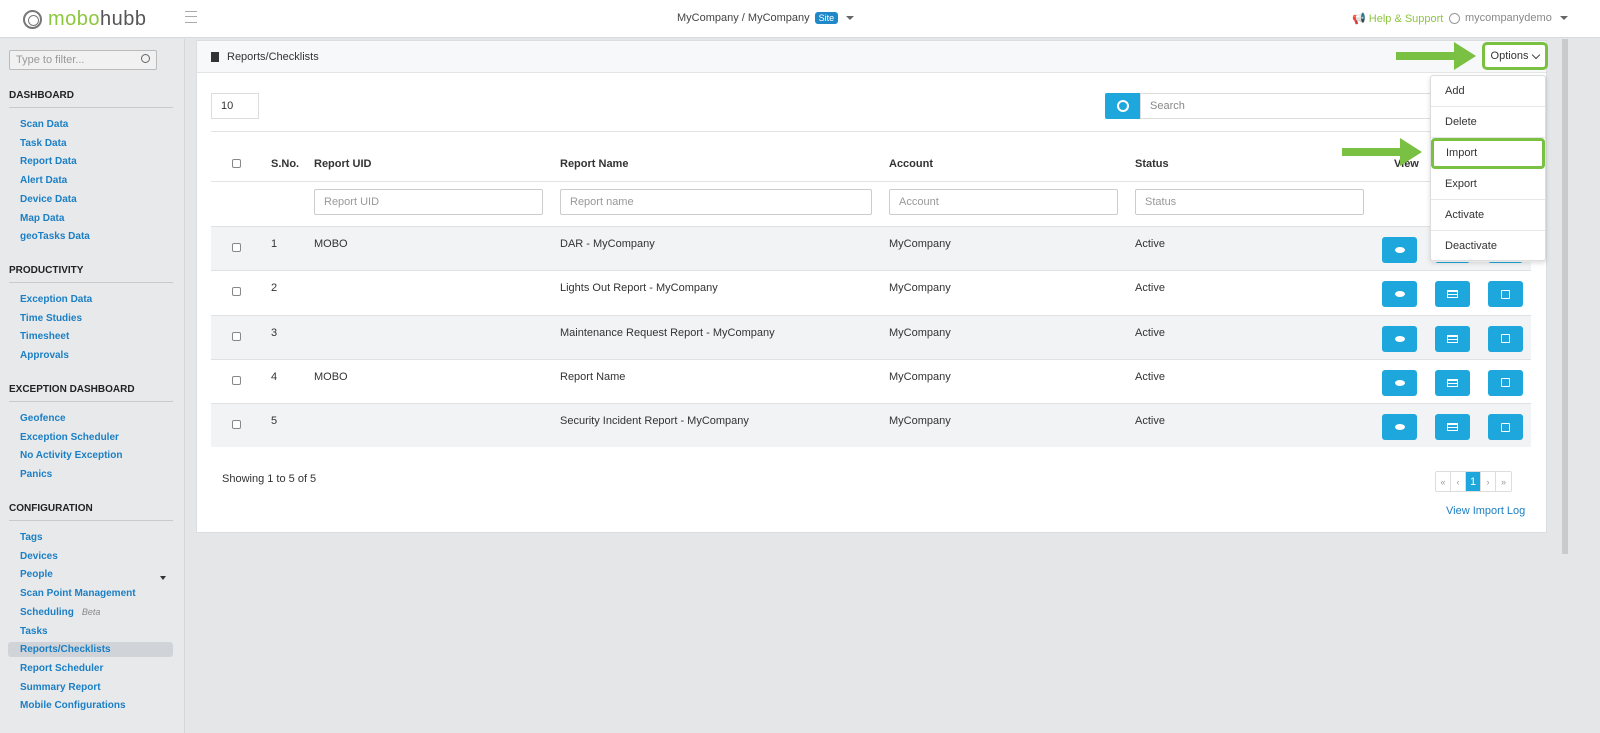 This screenshot has width=1600, height=733. Describe the element at coordinates (55, 236) in the screenshot. I see `sidebar-item-geotasks-data: geoTasks Data` at that location.